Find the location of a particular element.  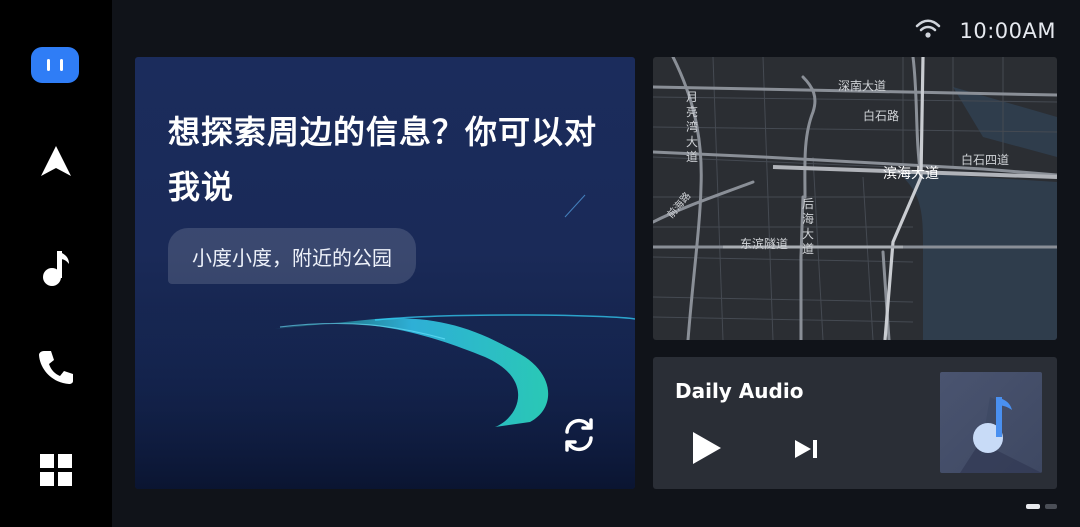

page-indicator is located at coordinates (1041, 506).